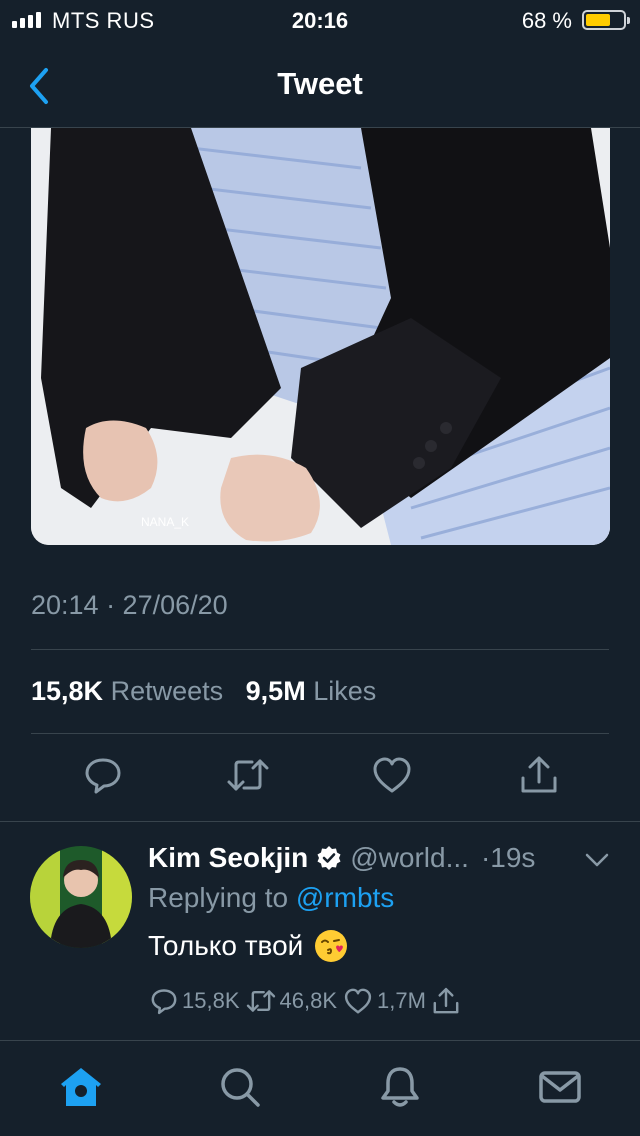  I want to click on tab-search, so click(240, 1087).